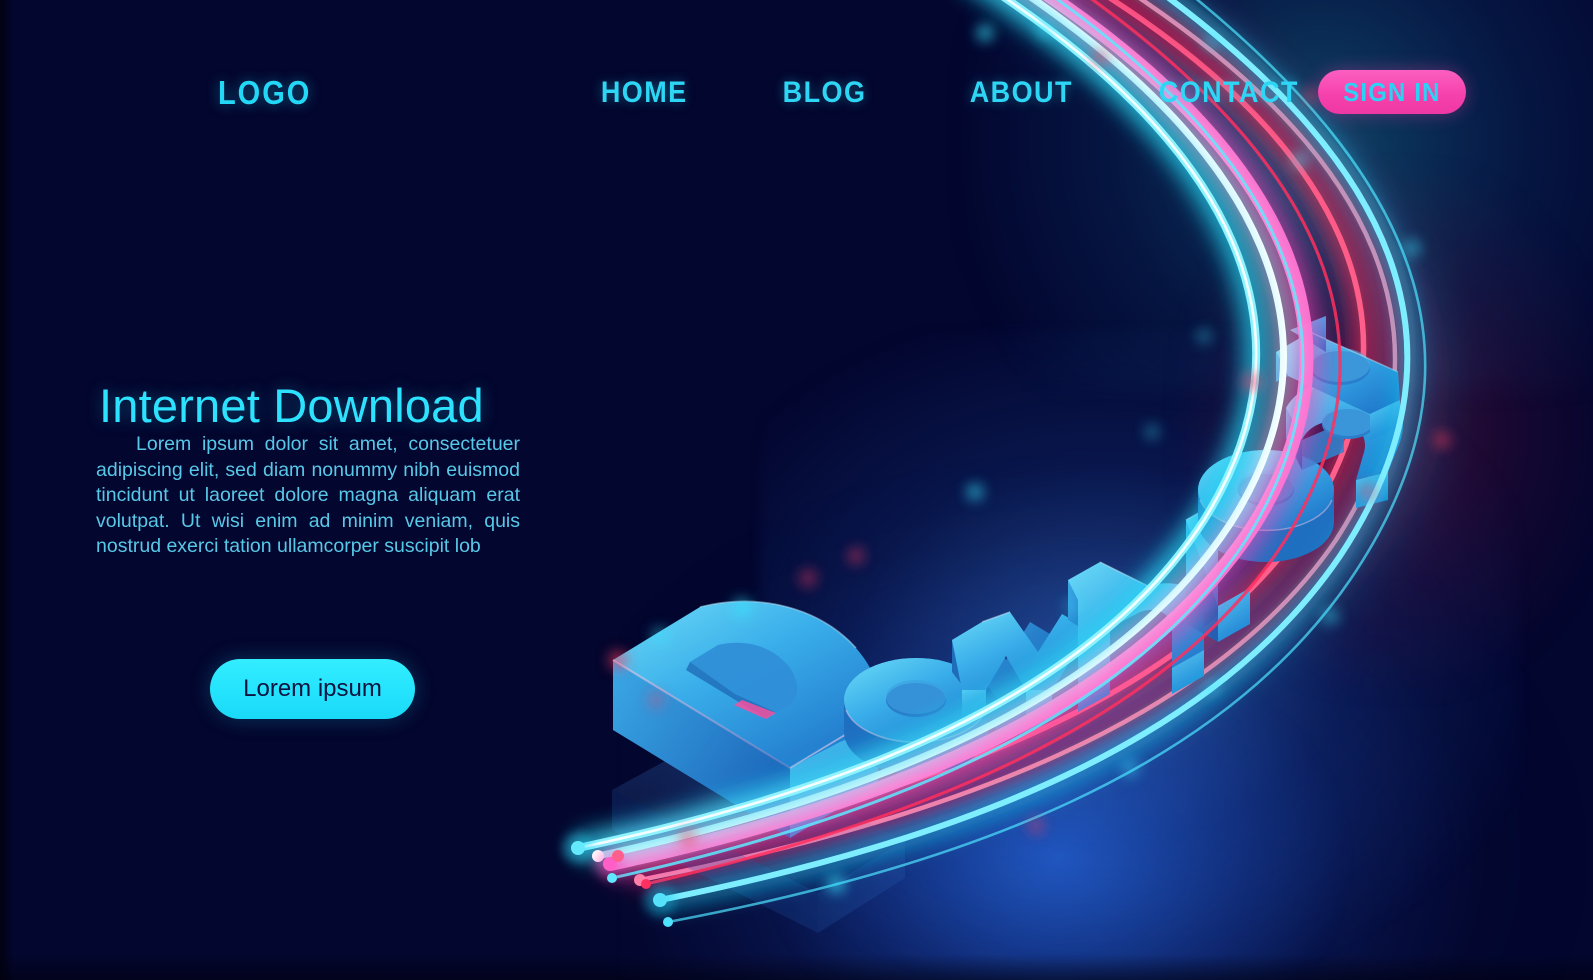 The image size is (1593, 980). I want to click on nav-menu: HOME BLOG ABOUT CONTACT, so click(951, 93).